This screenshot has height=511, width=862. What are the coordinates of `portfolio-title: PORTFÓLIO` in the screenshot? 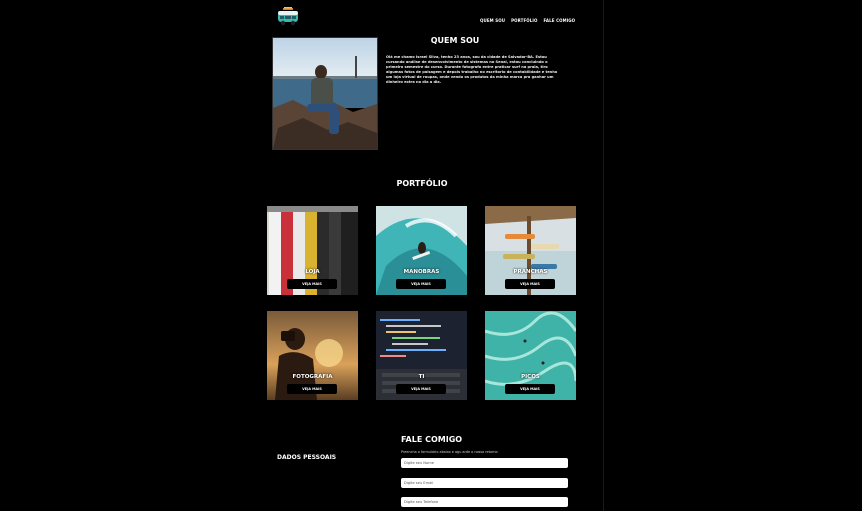 It's located at (422, 183).